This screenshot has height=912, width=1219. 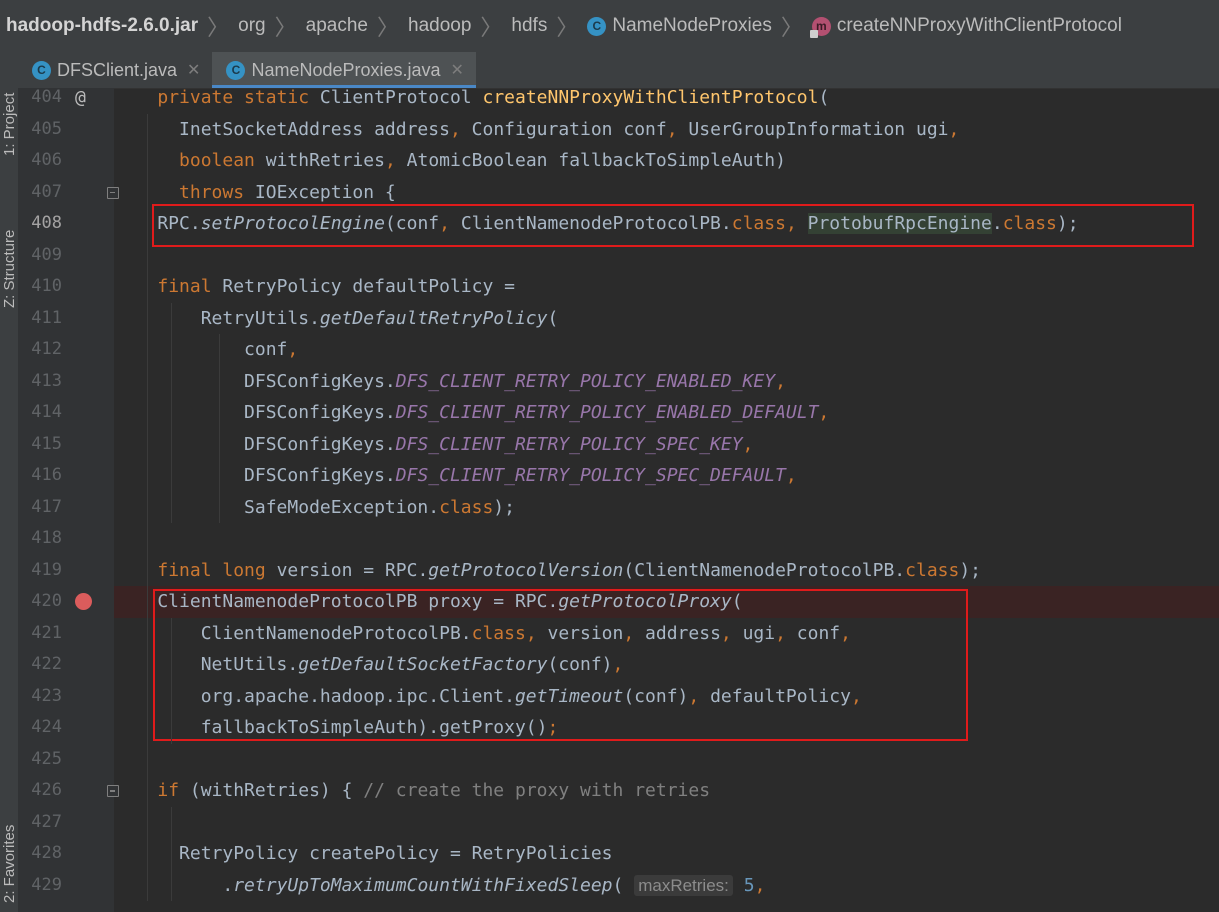 I want to click on code-token: getDefaultRetryPolicy, so click(x=433, y=318).